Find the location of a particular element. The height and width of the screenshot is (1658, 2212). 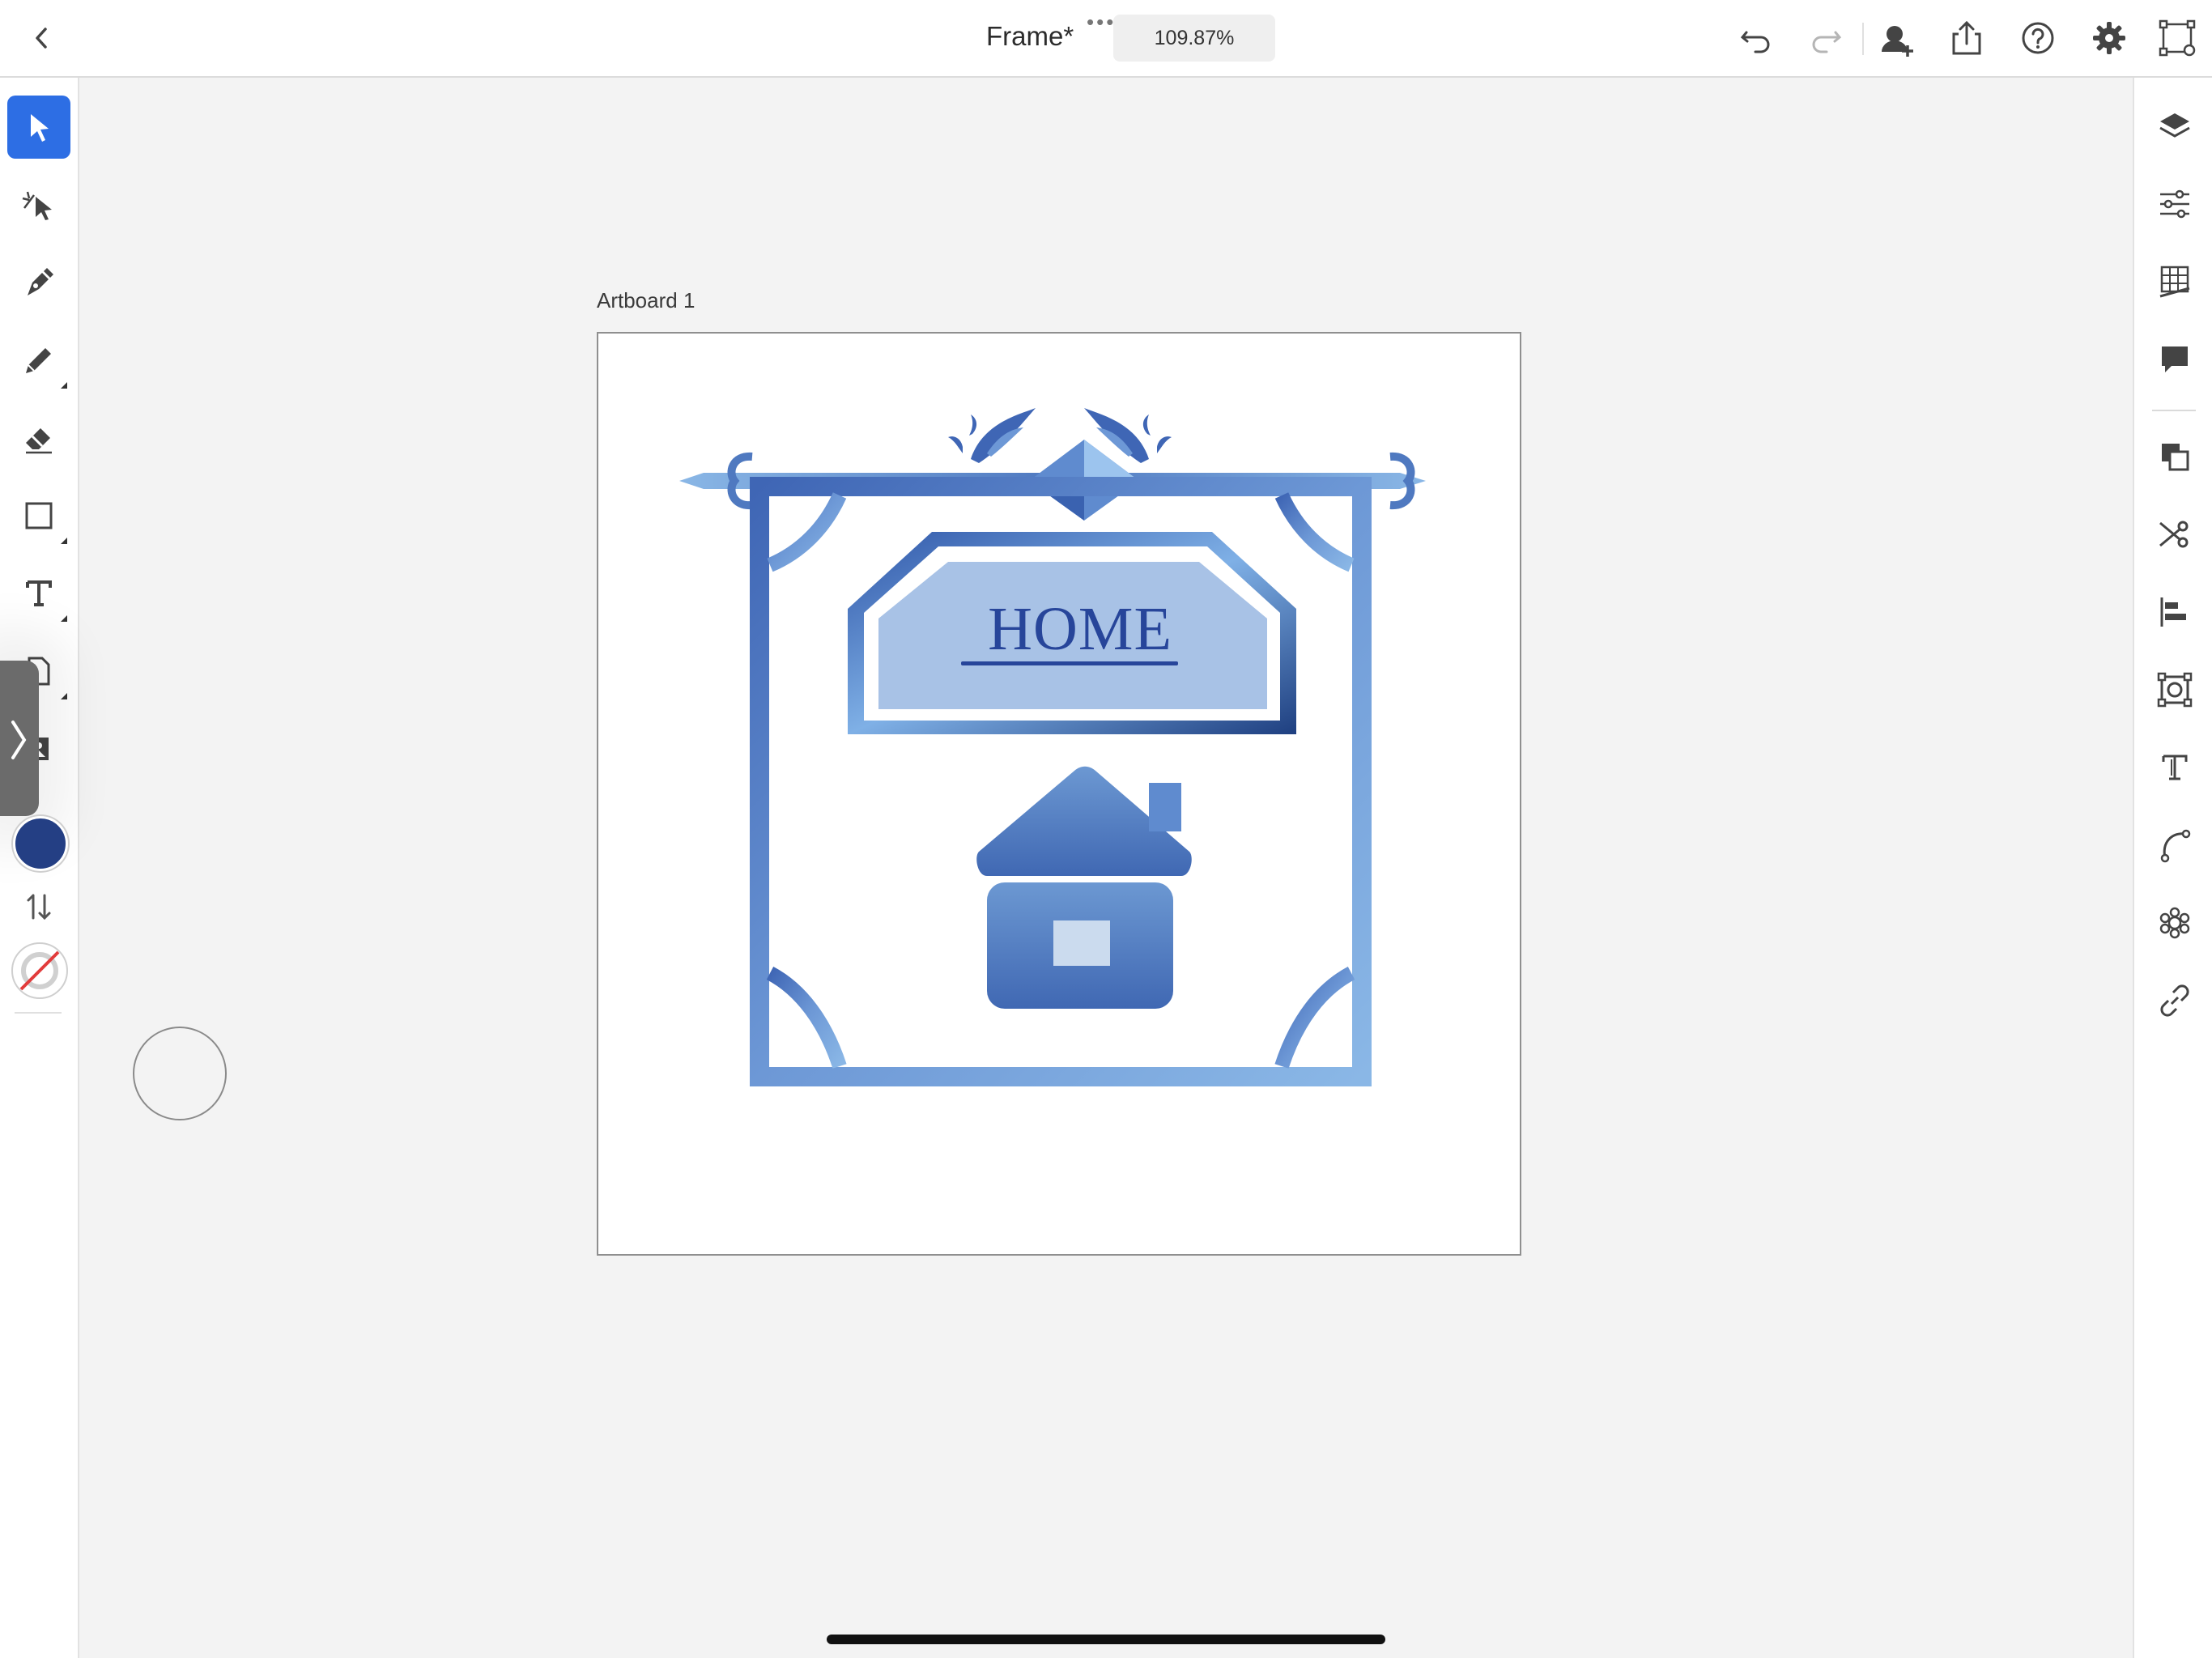

eraser-tool is located at coordinates (38, 438).